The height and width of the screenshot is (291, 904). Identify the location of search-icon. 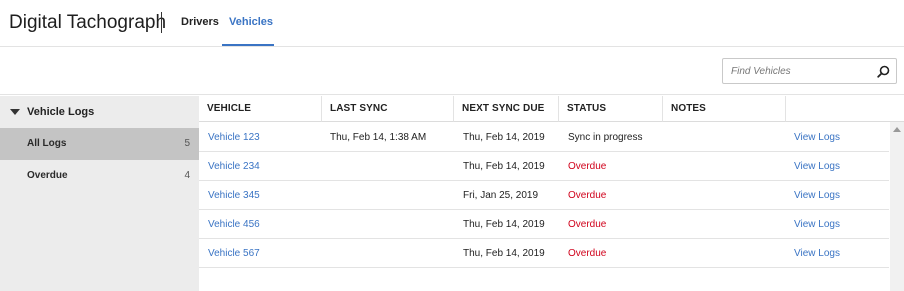
(883, 71).